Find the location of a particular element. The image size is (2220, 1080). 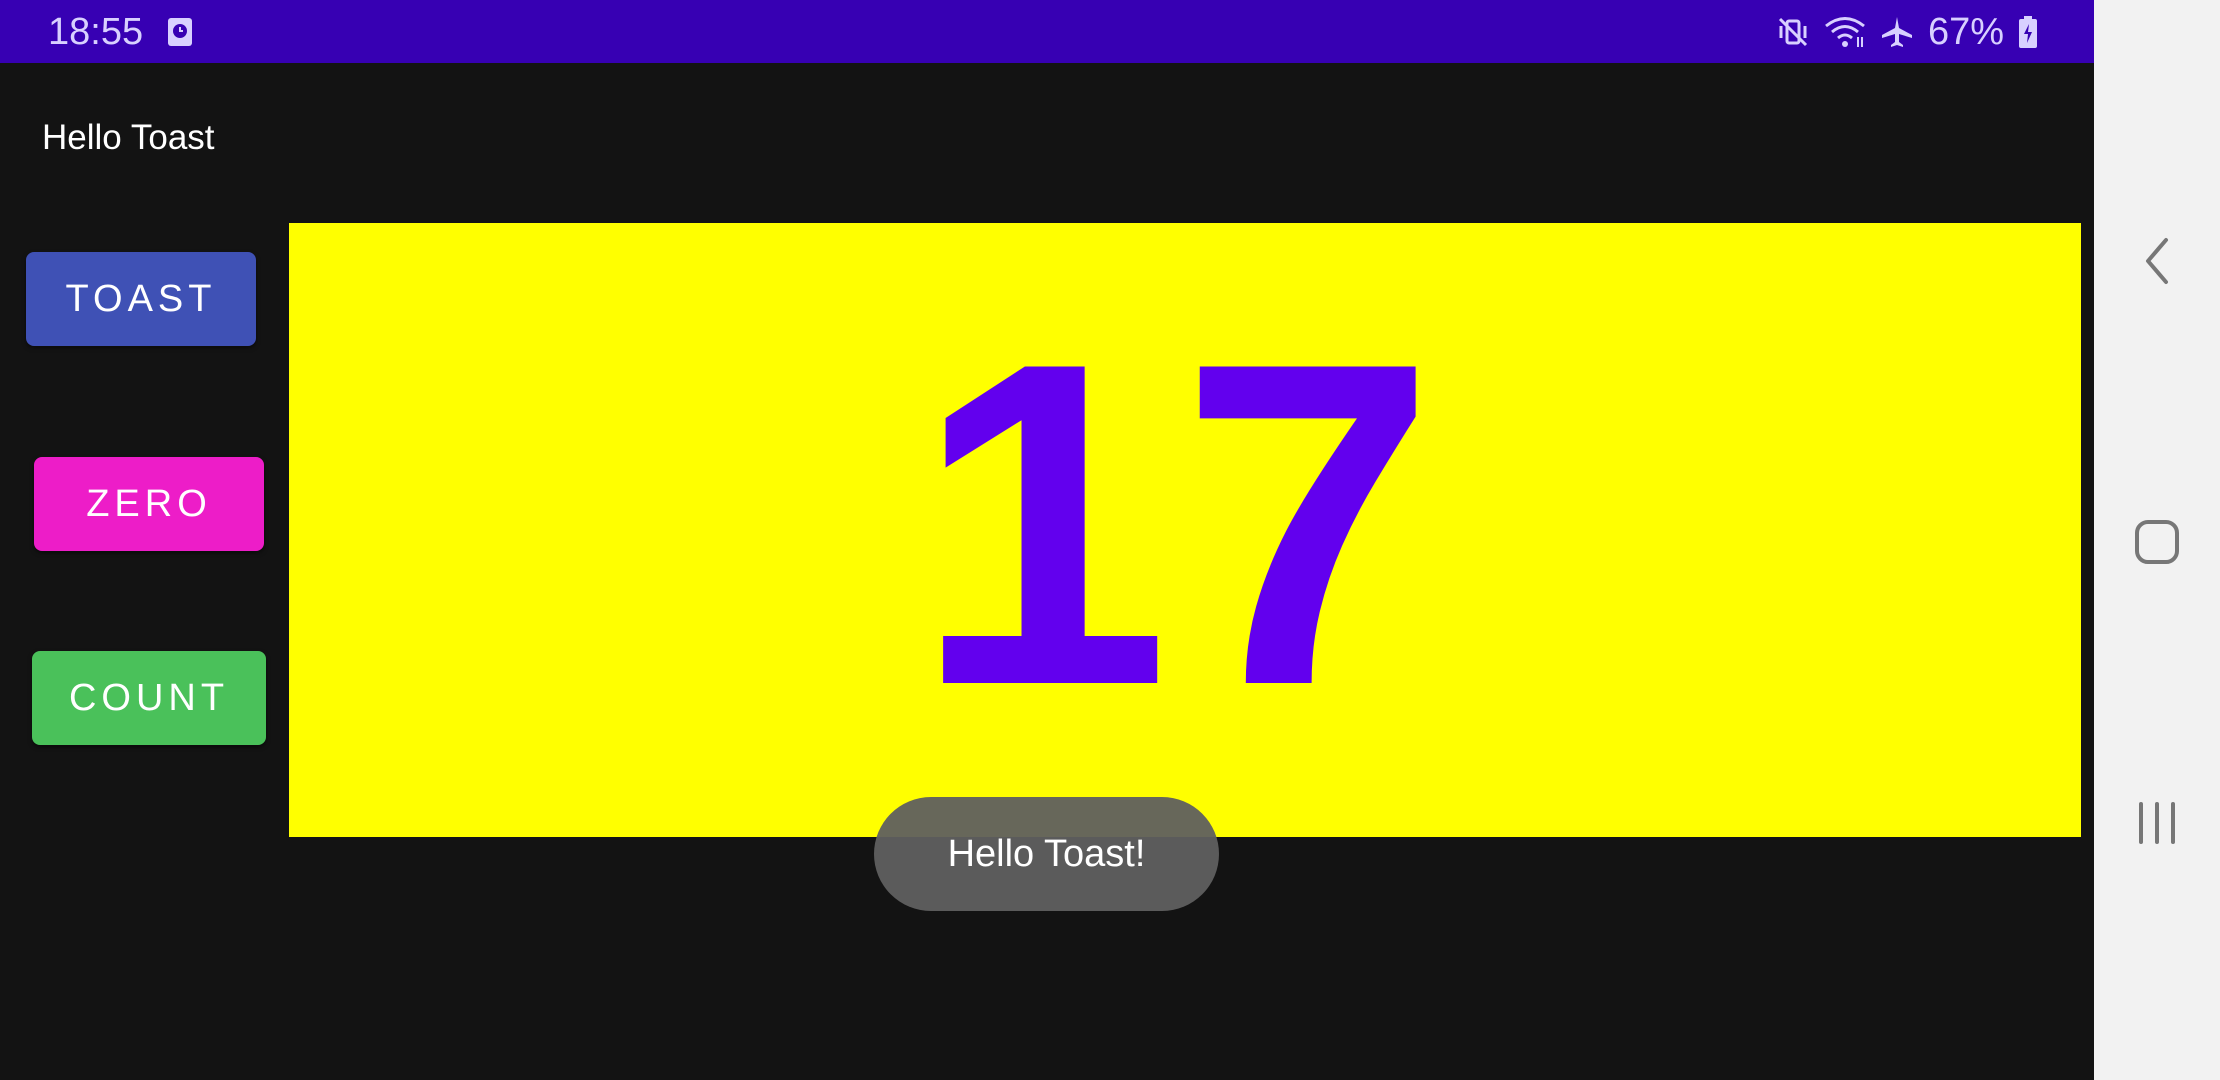

app-title: Hello Toast is located at coordinates (128, 137).